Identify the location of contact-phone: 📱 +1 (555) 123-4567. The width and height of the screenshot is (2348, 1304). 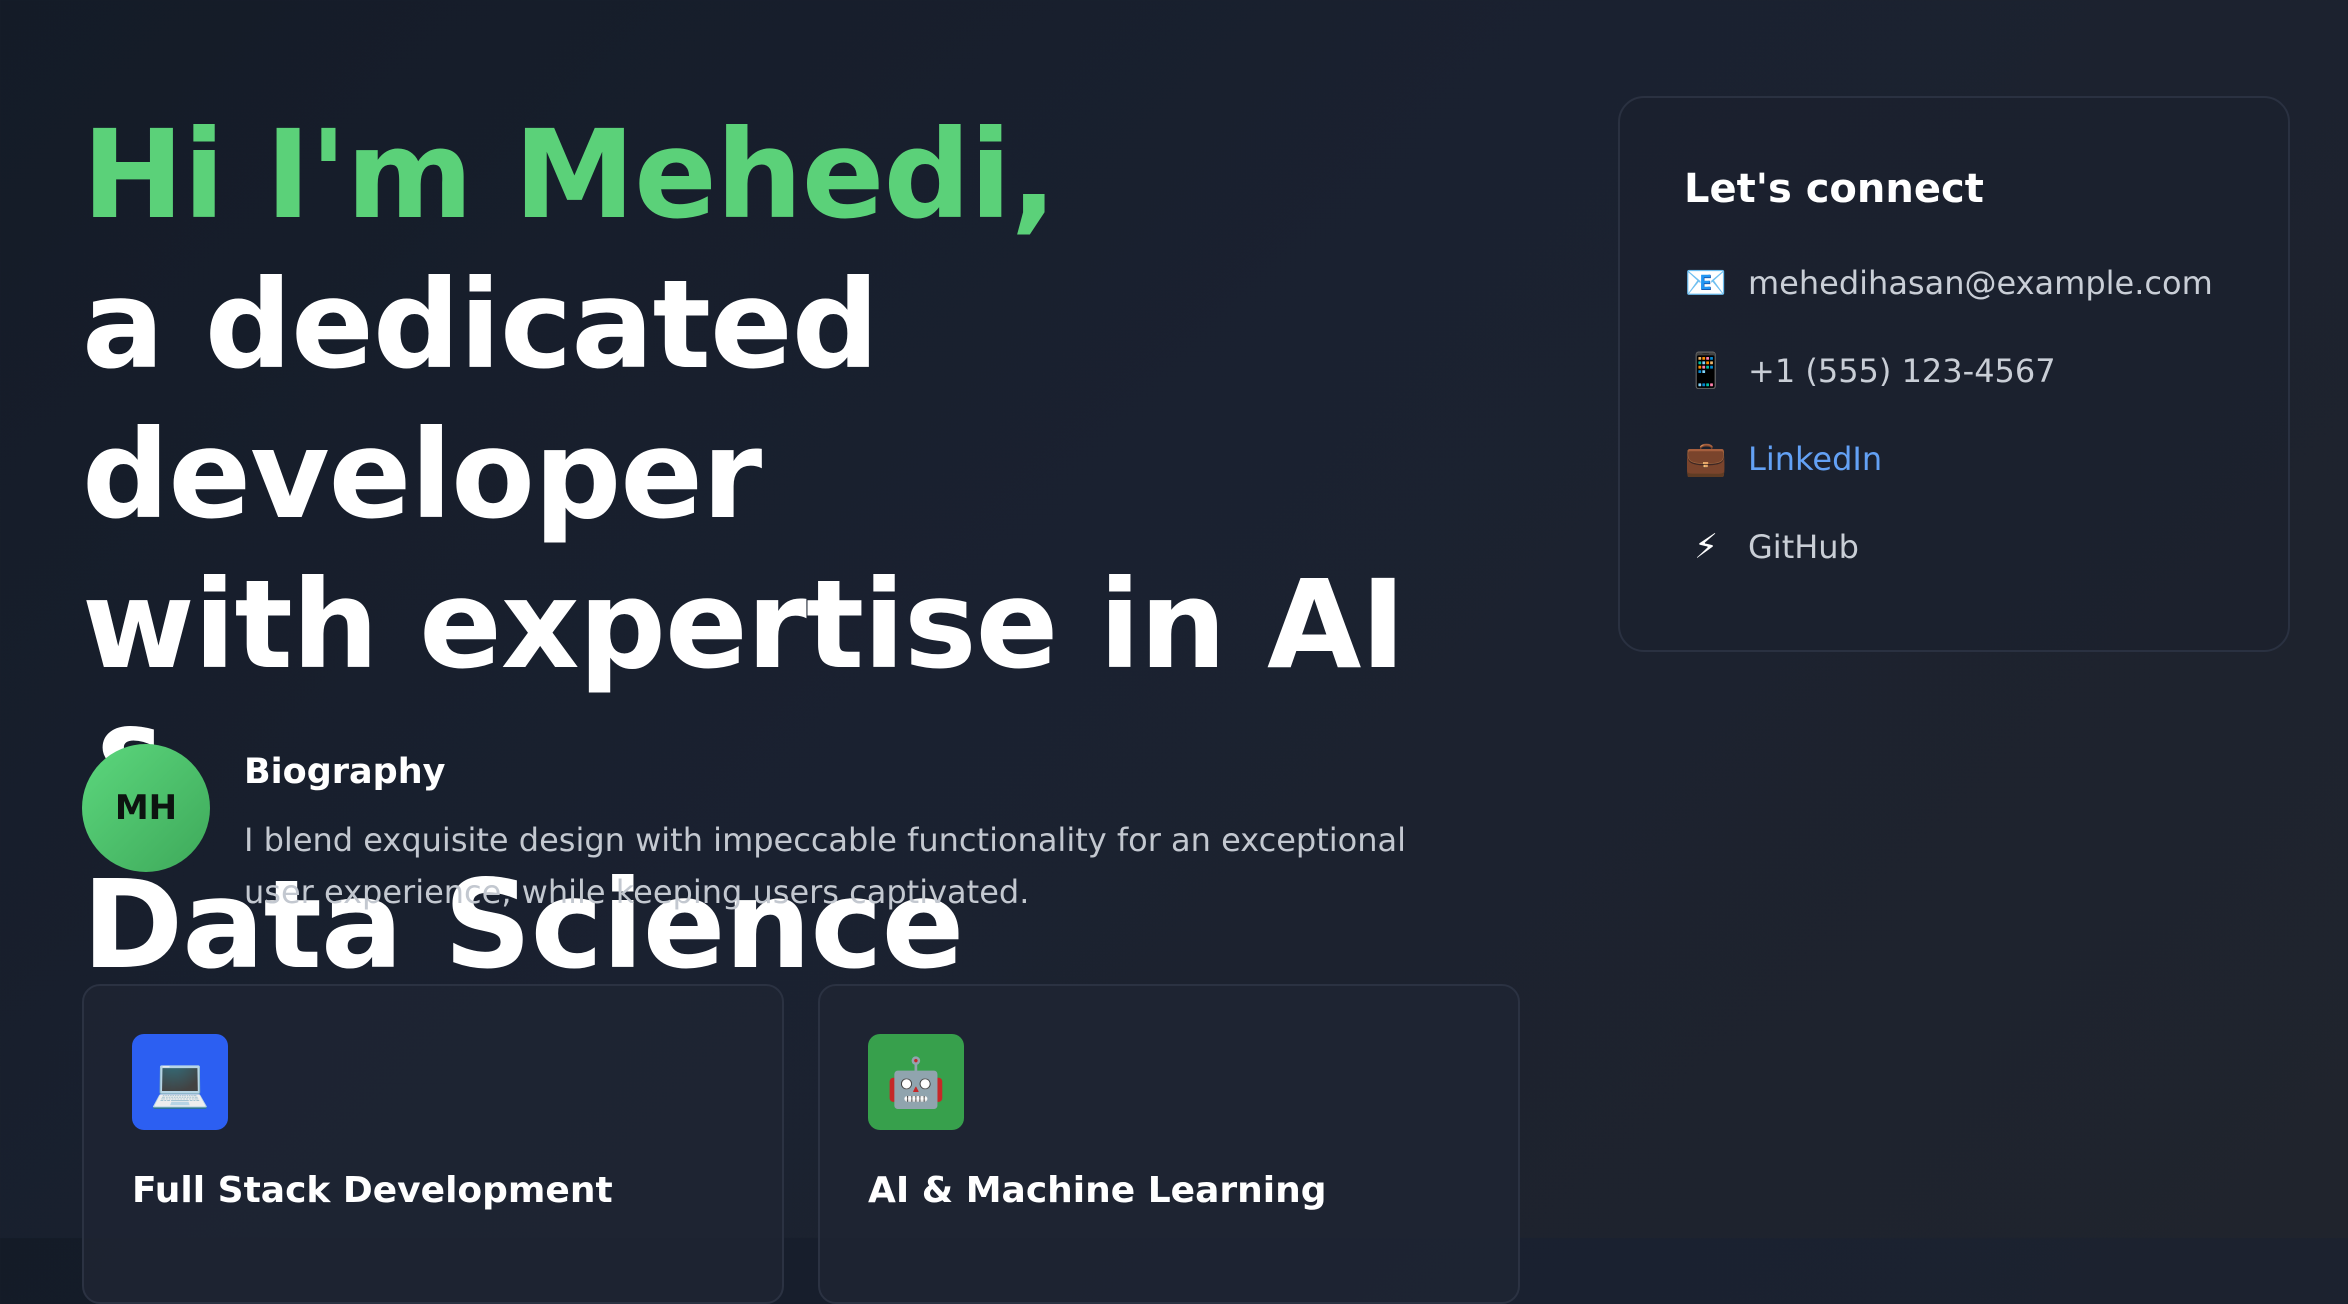
(1954, 371).